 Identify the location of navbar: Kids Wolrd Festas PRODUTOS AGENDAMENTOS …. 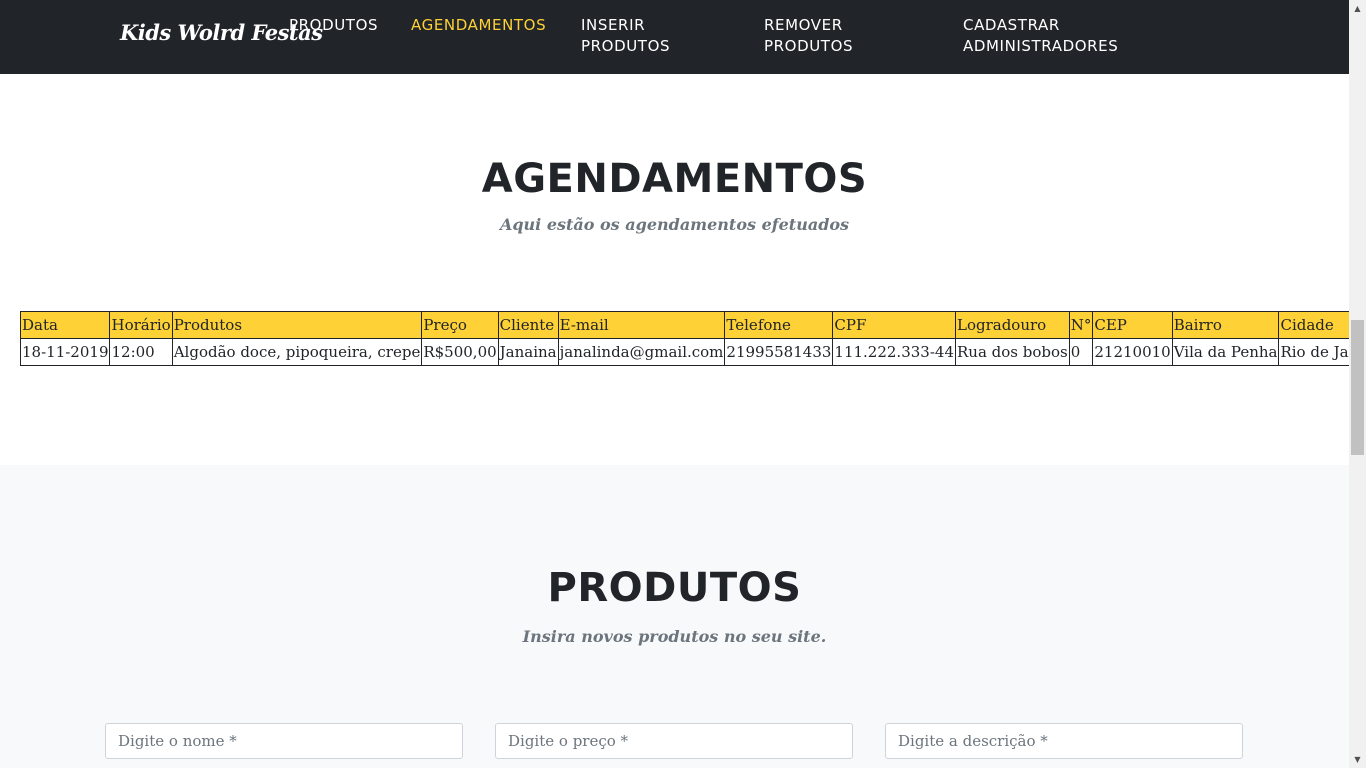
(674, 37).